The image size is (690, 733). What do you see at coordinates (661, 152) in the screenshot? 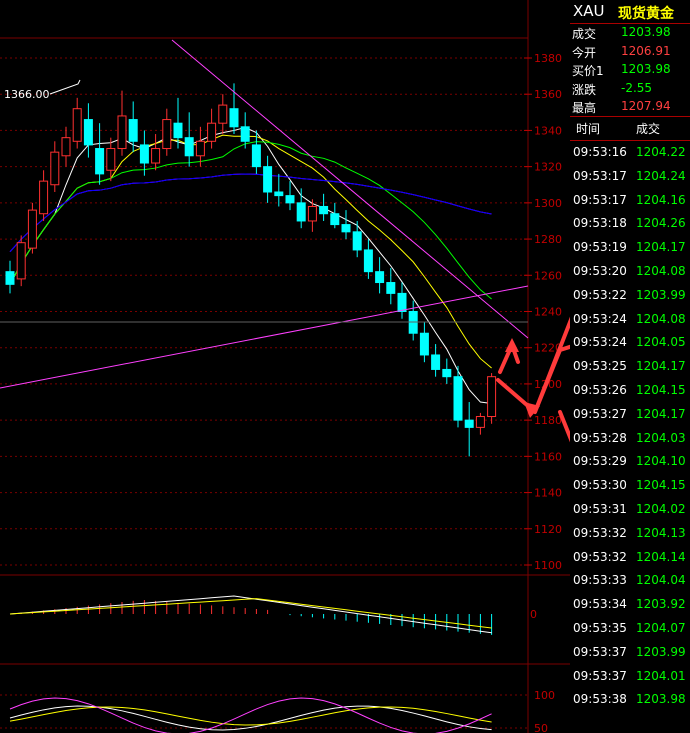
I see `tick-price: 1204.22` at bounding box center [661, 152].